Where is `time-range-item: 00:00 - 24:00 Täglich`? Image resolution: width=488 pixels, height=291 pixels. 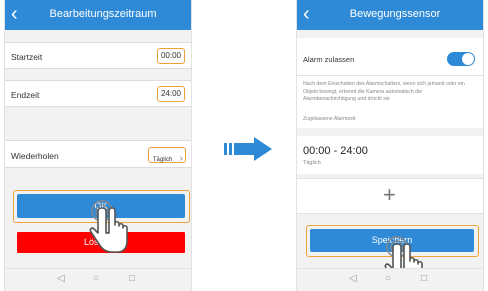 time-range-item: 00:00 - 24:00 Täglich is located at coordinates (390, 155).